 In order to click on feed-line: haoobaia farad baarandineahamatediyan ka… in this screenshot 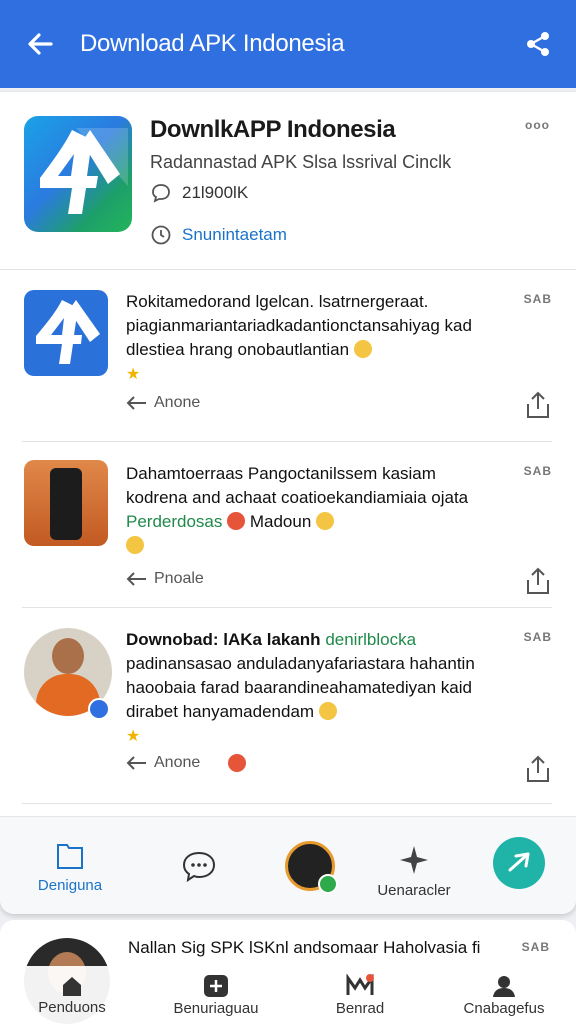, I will do `click(299, 687)`.